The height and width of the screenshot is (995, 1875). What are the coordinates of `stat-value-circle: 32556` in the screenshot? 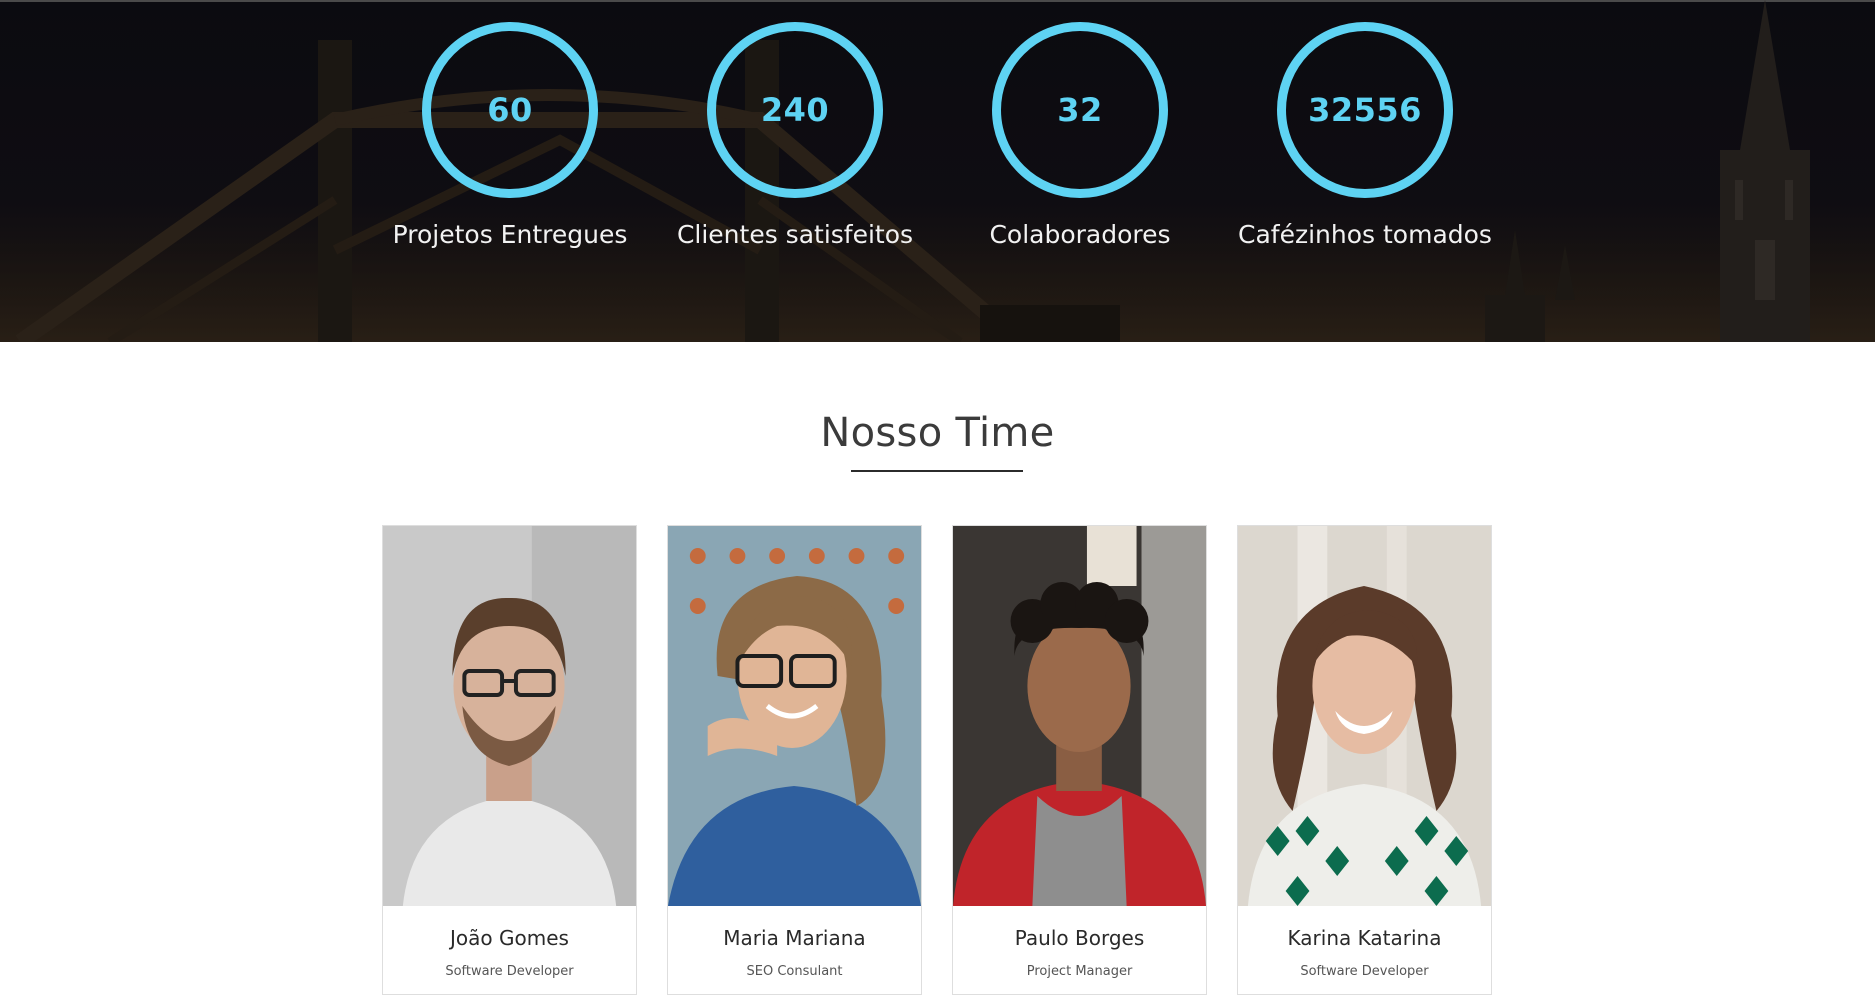 It's located at (1365, 110).